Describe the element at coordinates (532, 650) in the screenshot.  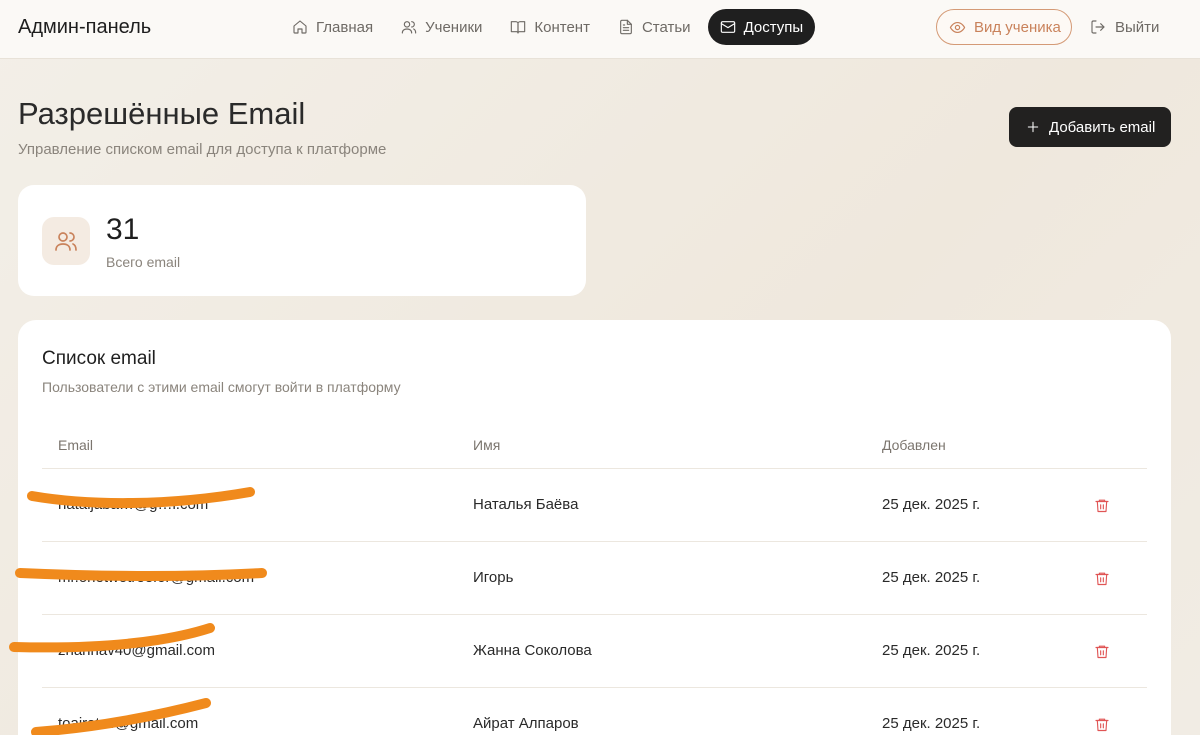
I see `row-name: Жанна Соколова` at that location.